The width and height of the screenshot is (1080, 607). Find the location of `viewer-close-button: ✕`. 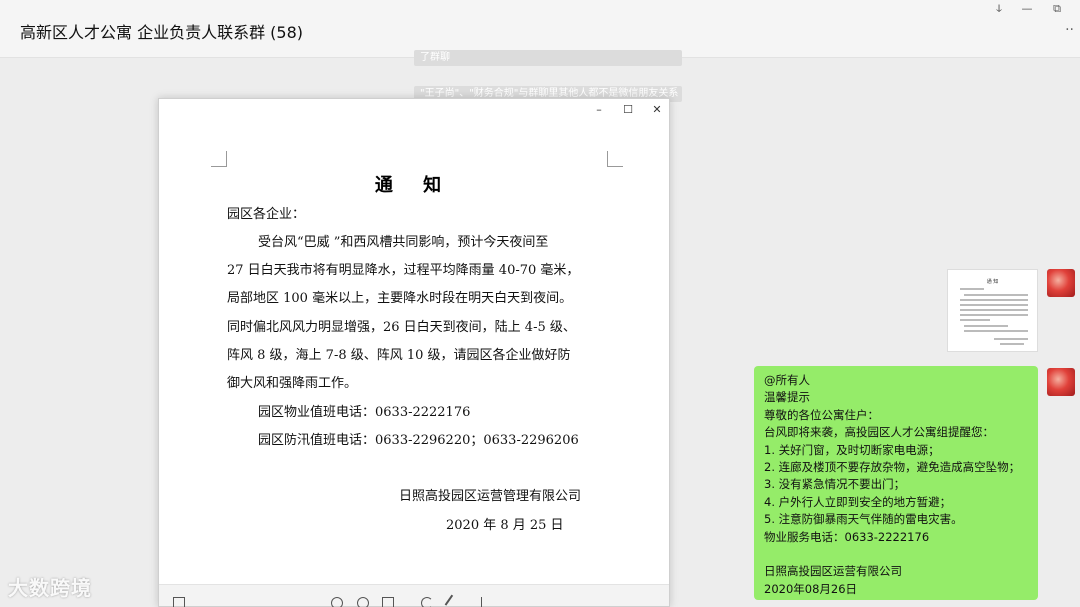

viewer-close-button: ✕ is located at coordinates (657, 110).